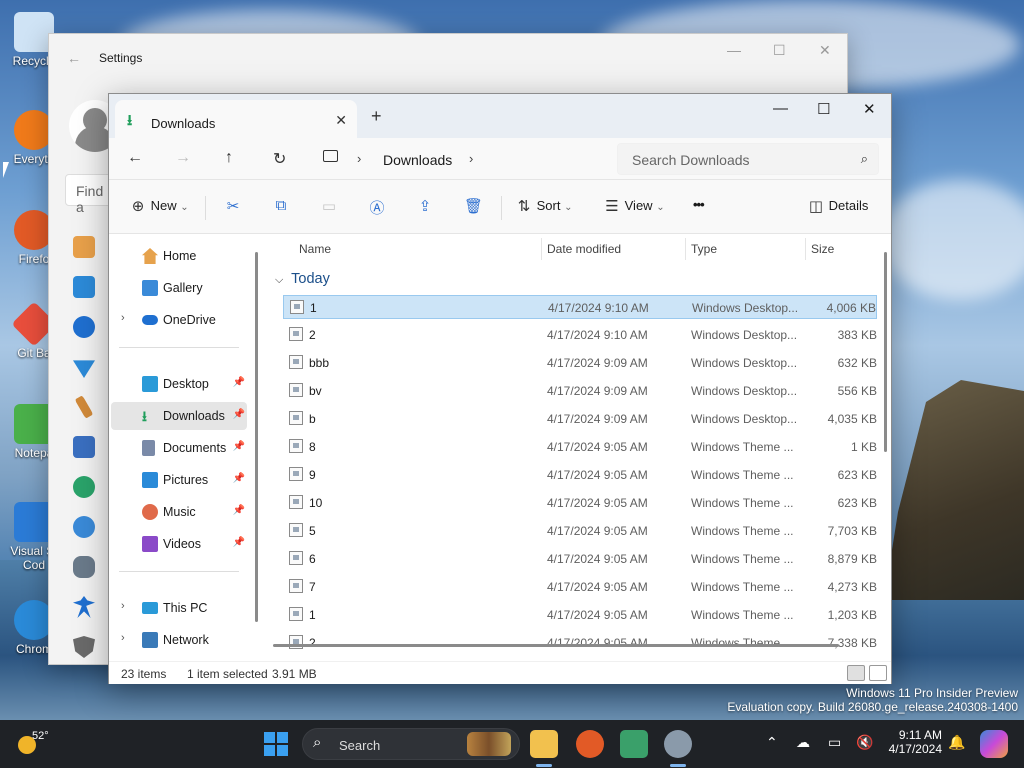 The image size is (1024, 768). Describe the element at coordinates (302, 279) in the screenshot. I see `group-header-today: ⌵ Today` at that location.